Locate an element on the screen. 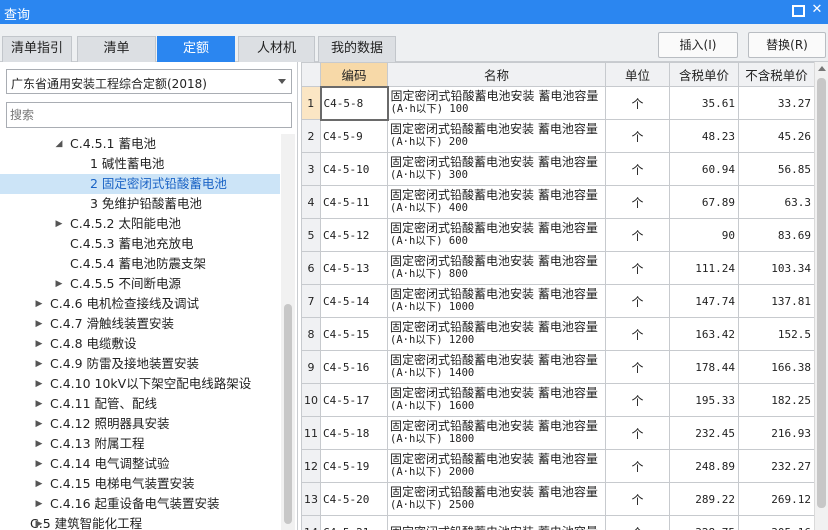  cell-code: C4-5-11 is located at coordinates (354, 202).